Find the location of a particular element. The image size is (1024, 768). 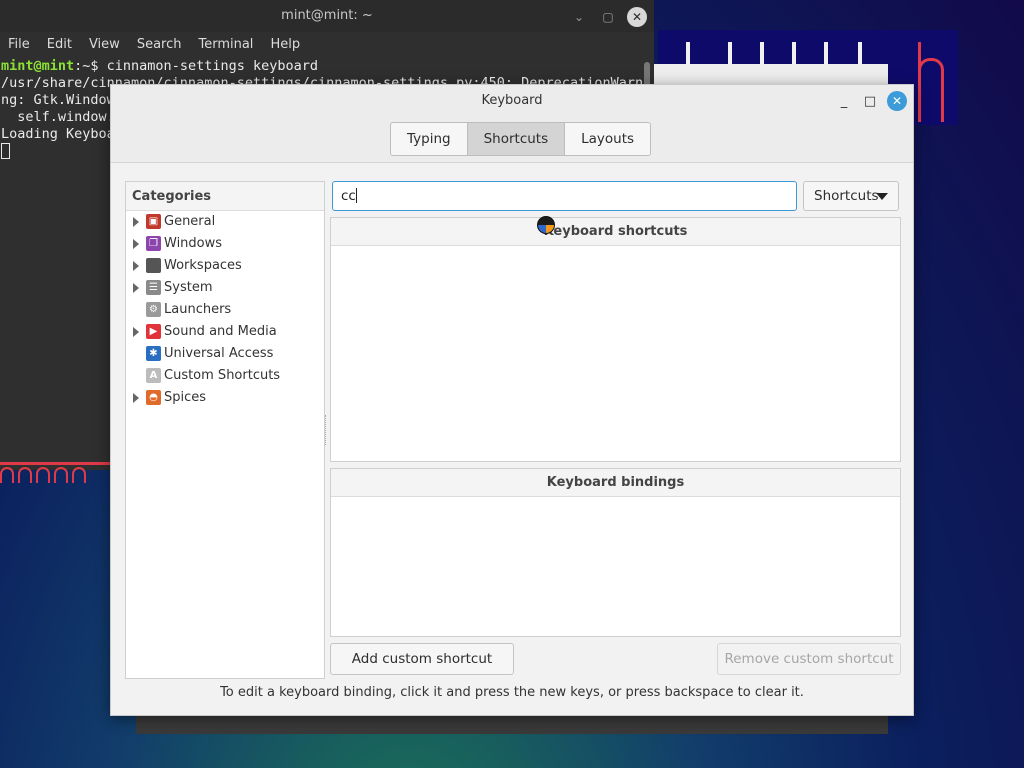

category-label: Workspaces is located at coordinates (203, 265).